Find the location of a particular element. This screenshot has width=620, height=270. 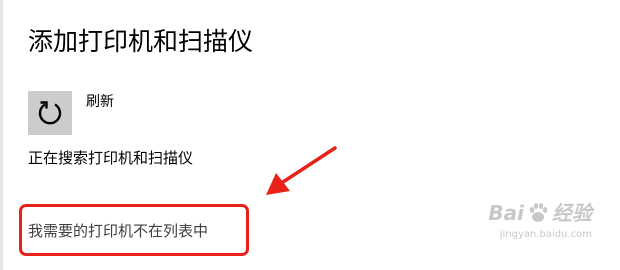

refresh-icon is located at coordinates (50, 113).